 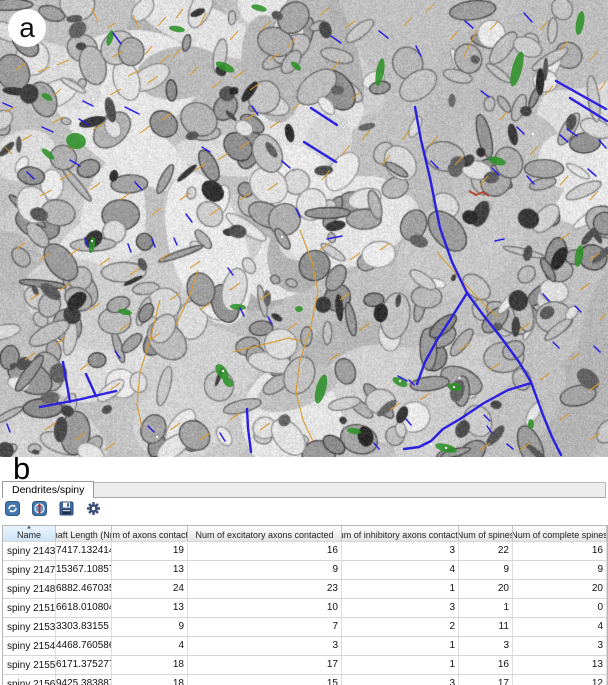 I want to click on cell-num_complete_spines: 20, so click(x=560, y=589).